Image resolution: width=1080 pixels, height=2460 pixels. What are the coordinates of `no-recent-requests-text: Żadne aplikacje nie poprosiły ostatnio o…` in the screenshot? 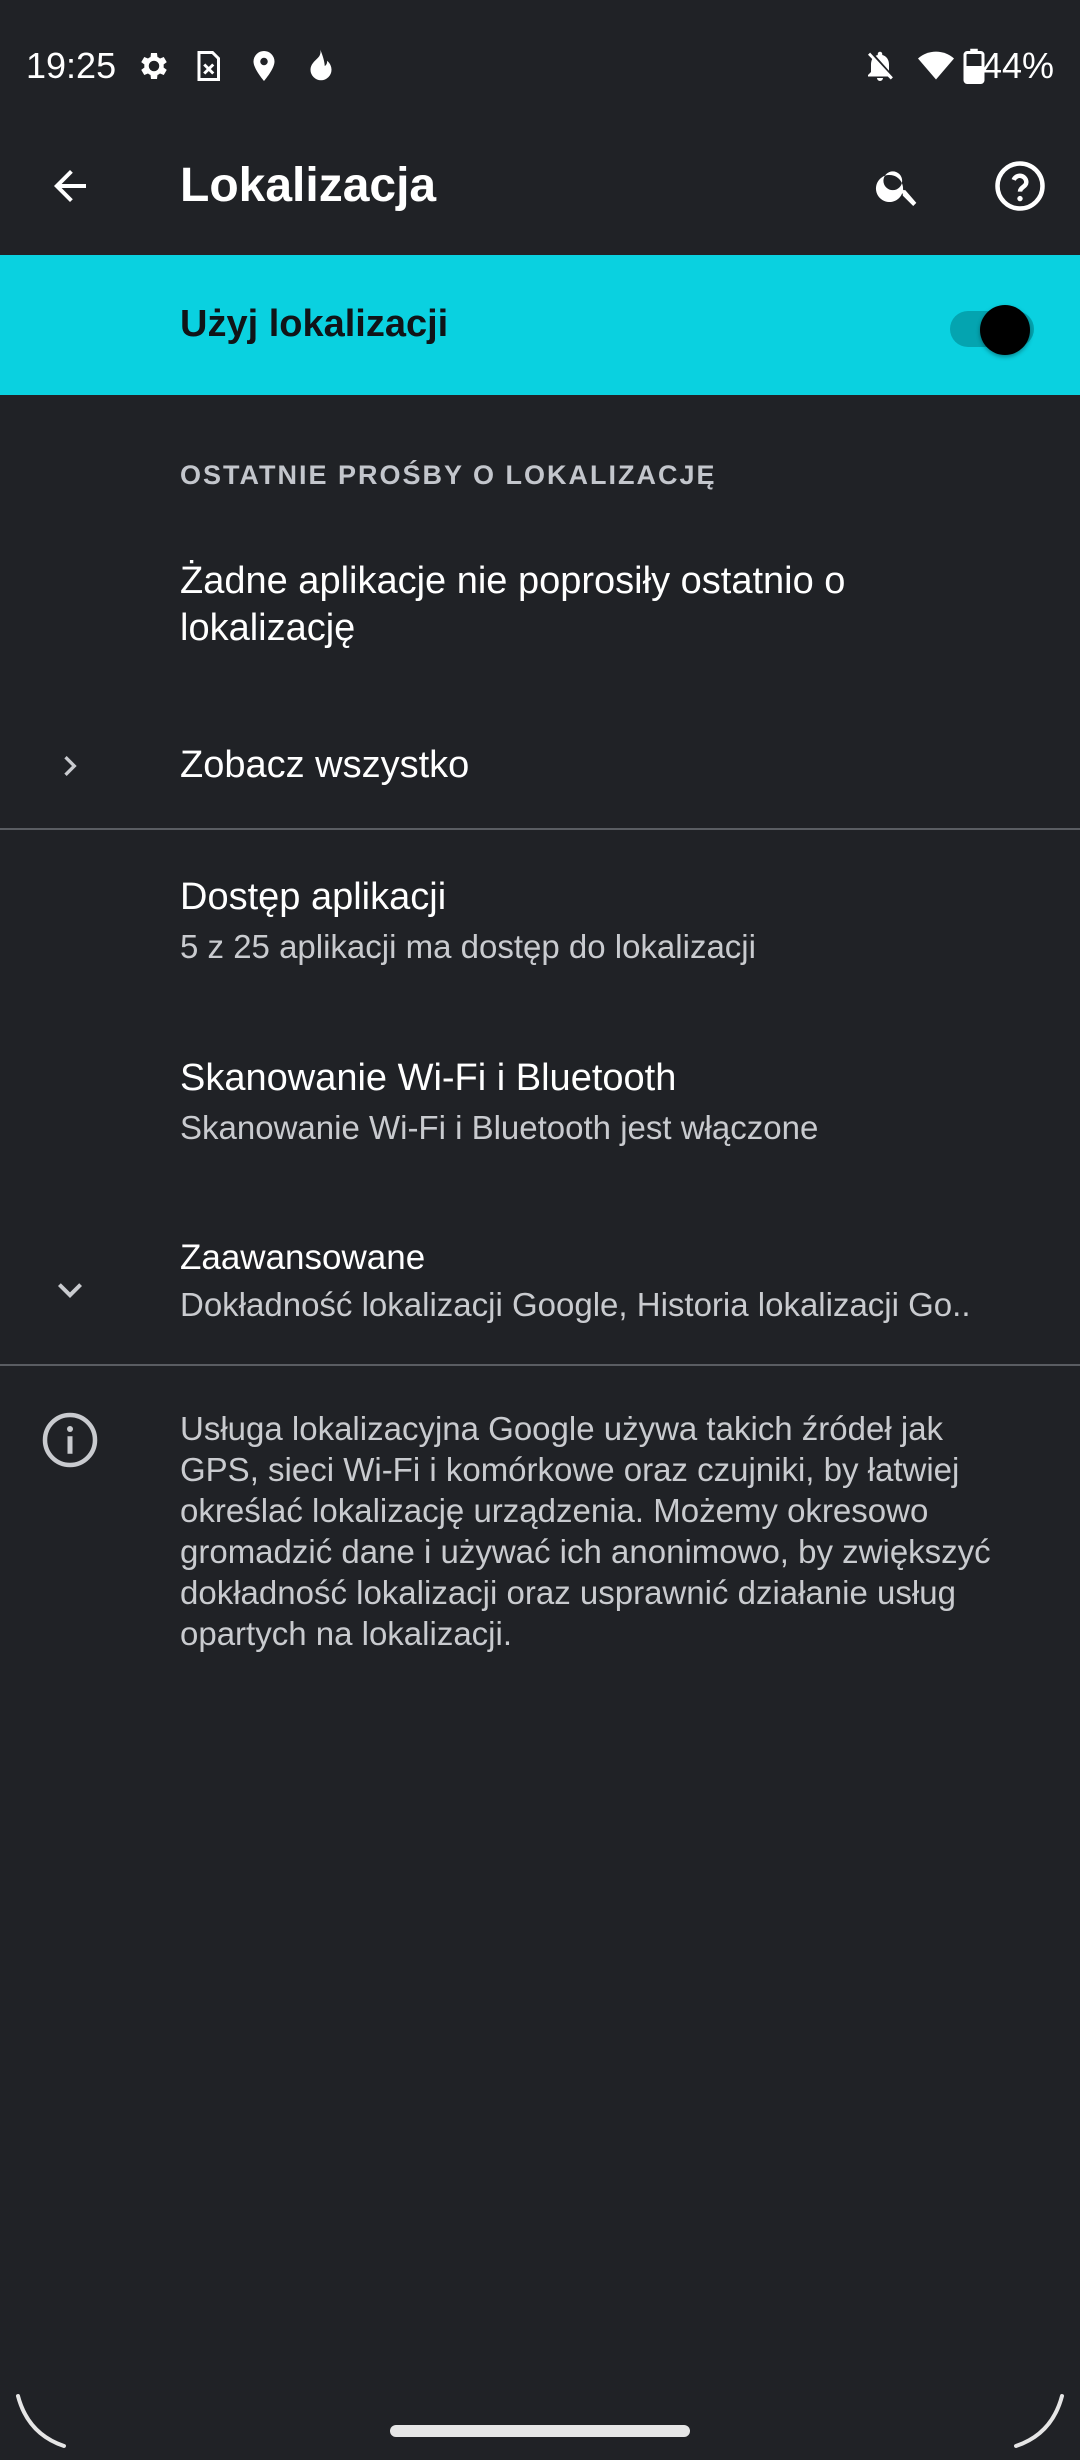 It's located at (513, 604).